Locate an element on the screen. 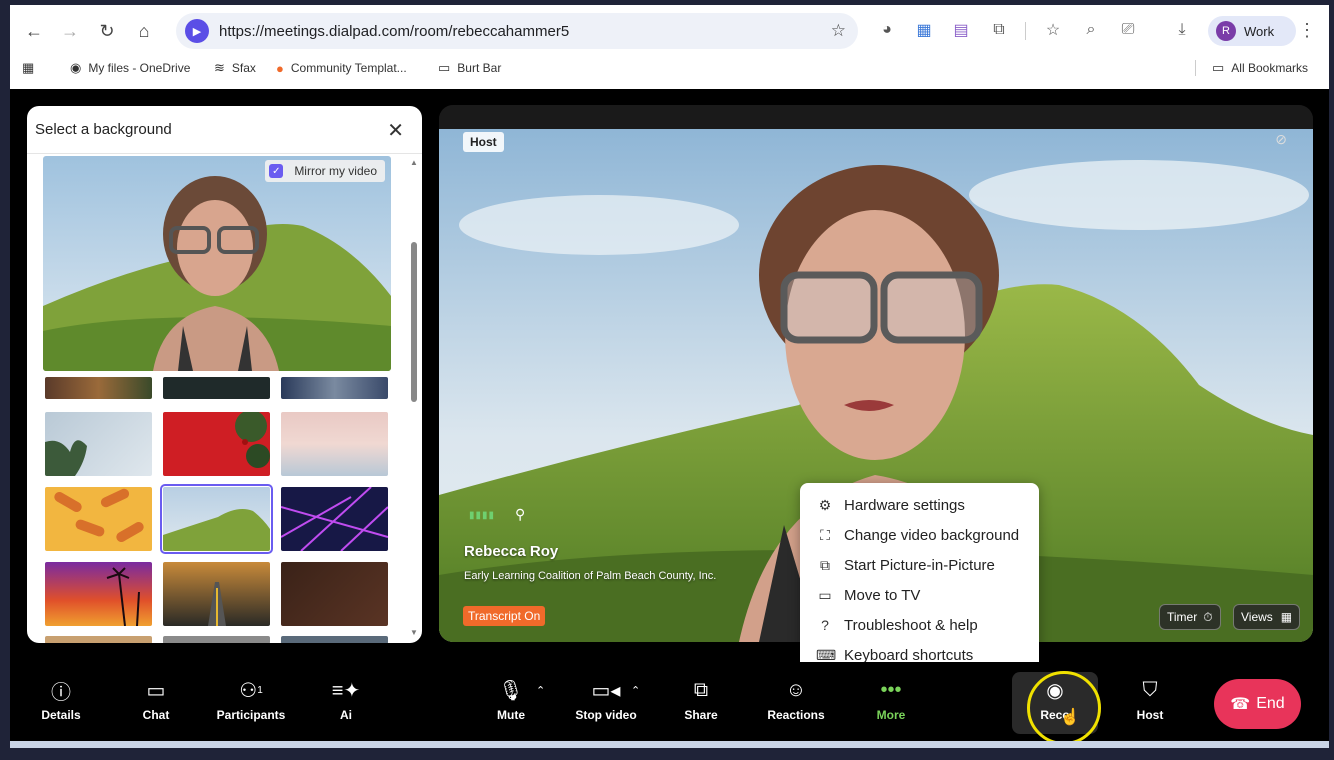 The width and height of the screenshot is (1334, 760). panel-scrollbar: ▲ ▼ is located at coordinates (414, 398).